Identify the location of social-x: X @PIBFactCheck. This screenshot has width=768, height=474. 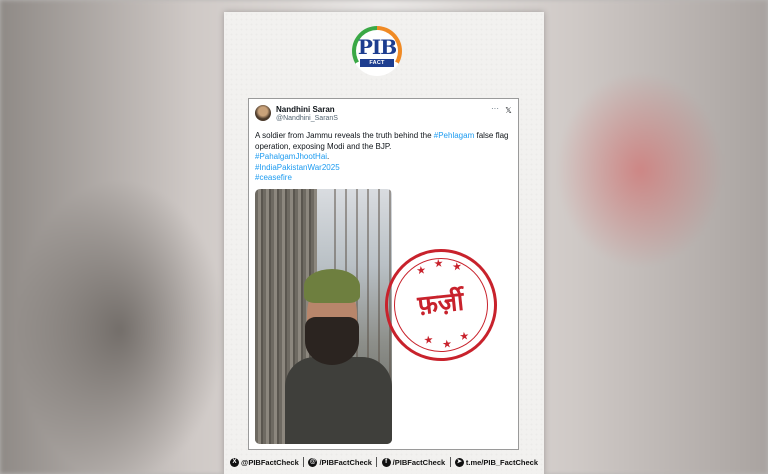
(264, 462).